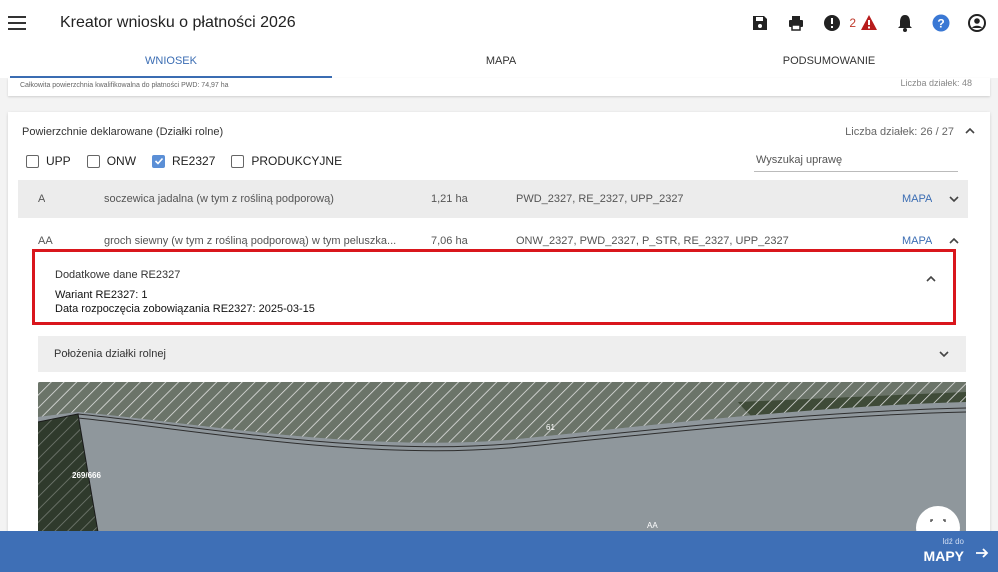 Image resolution: width=998 pixels, height=572 pixels. Describe the element at coordinates (17, 23) in the screenshot. I see `menu-icon` at that location.